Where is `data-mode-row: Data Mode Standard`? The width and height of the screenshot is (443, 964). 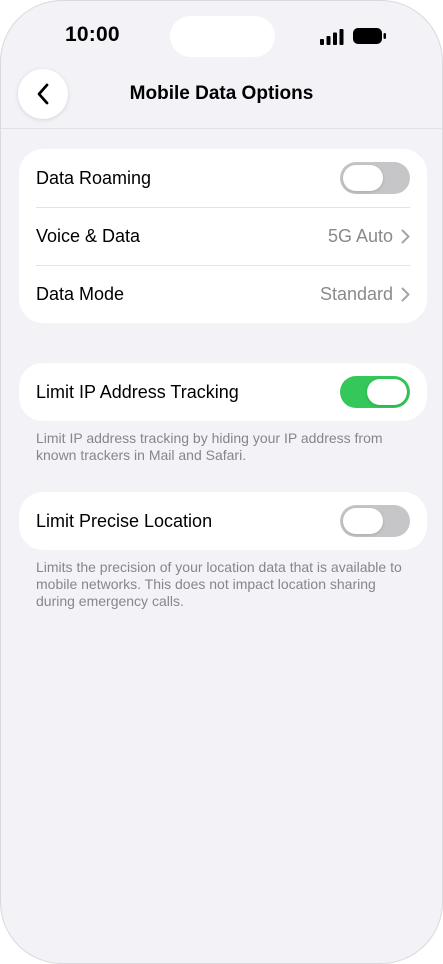
data-mode-row: Data Mode Standard is located at coordinates (223, 294).